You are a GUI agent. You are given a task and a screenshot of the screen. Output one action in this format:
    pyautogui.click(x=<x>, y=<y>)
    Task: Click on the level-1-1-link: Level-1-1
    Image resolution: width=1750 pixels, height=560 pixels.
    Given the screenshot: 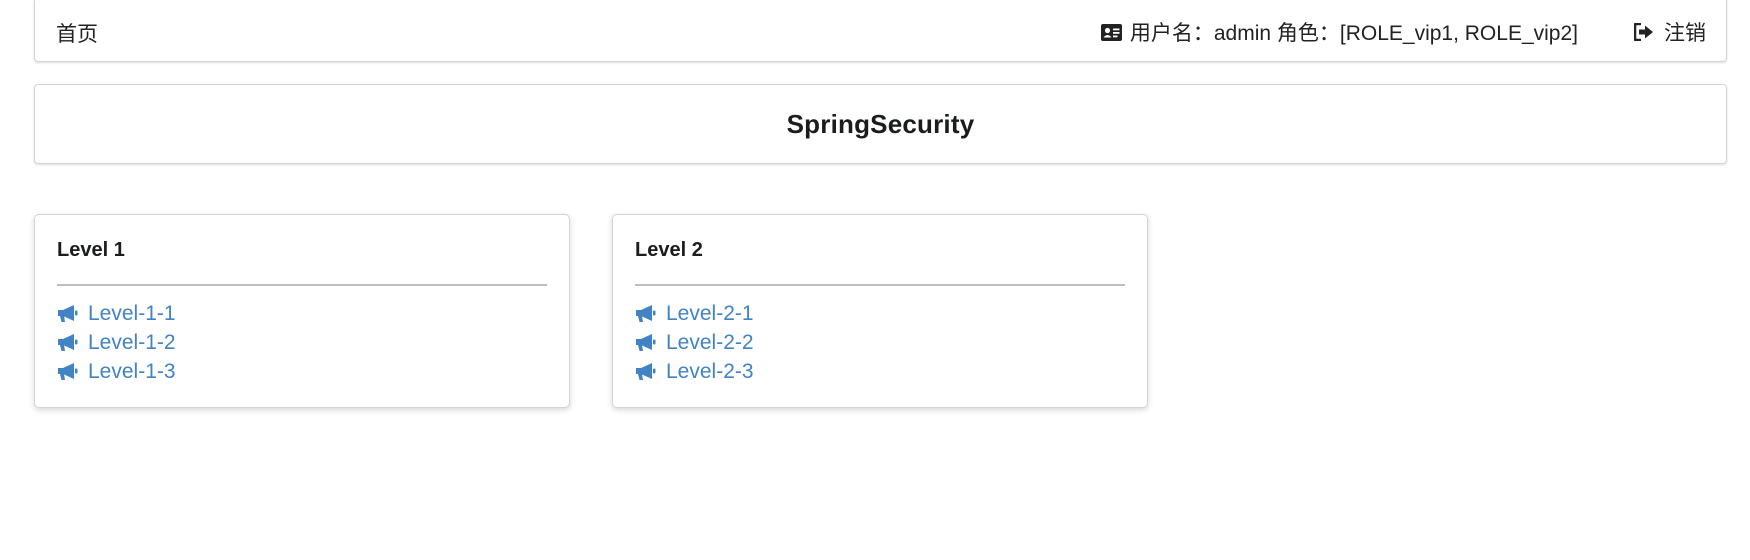 What is the action you would take?
    pyautogui.click(x=116, y=314)
    